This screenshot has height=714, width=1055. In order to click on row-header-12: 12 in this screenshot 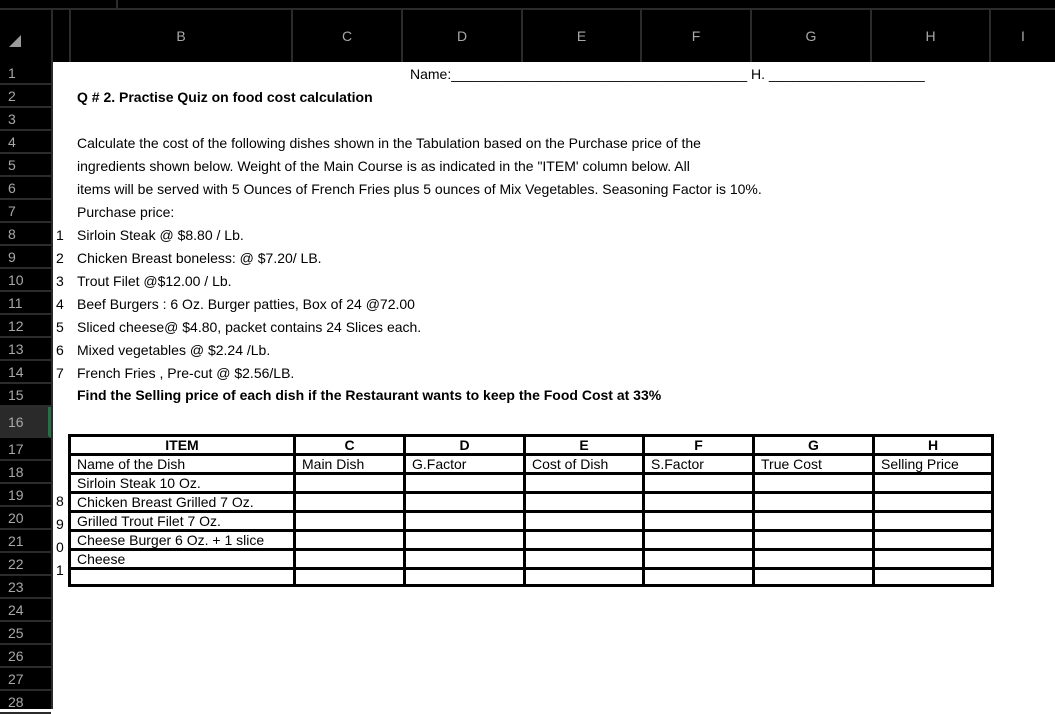, I will do `click(25, 326)`.